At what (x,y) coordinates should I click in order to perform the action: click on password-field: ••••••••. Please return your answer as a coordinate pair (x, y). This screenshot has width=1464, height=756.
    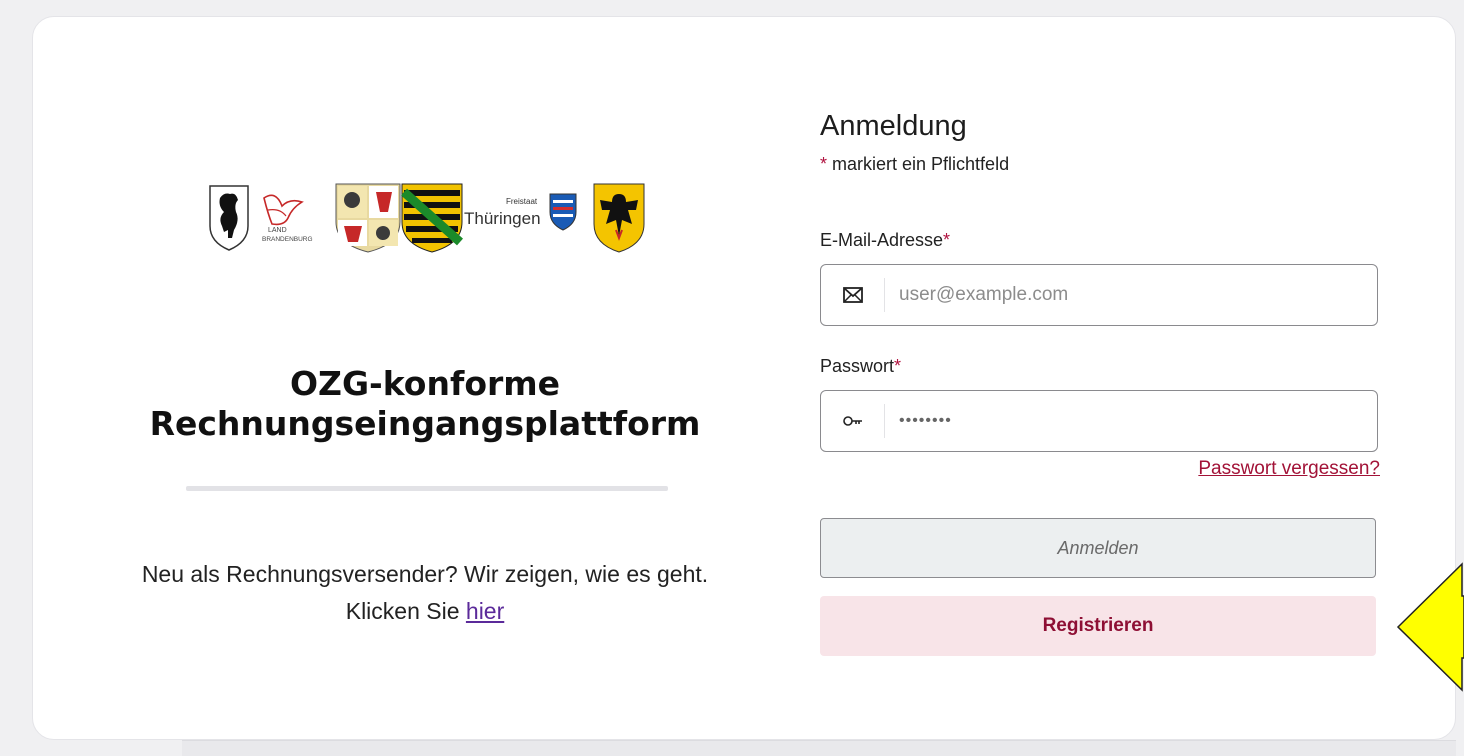
    Looking at the image, I should click on (1099, 421).